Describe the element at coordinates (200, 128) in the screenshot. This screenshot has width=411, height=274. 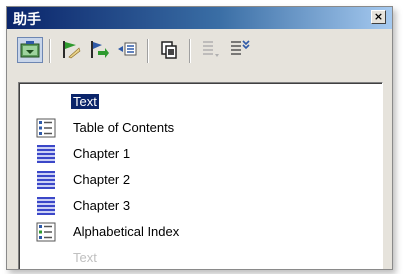
I see `list-item: Table of Contents` at that location.